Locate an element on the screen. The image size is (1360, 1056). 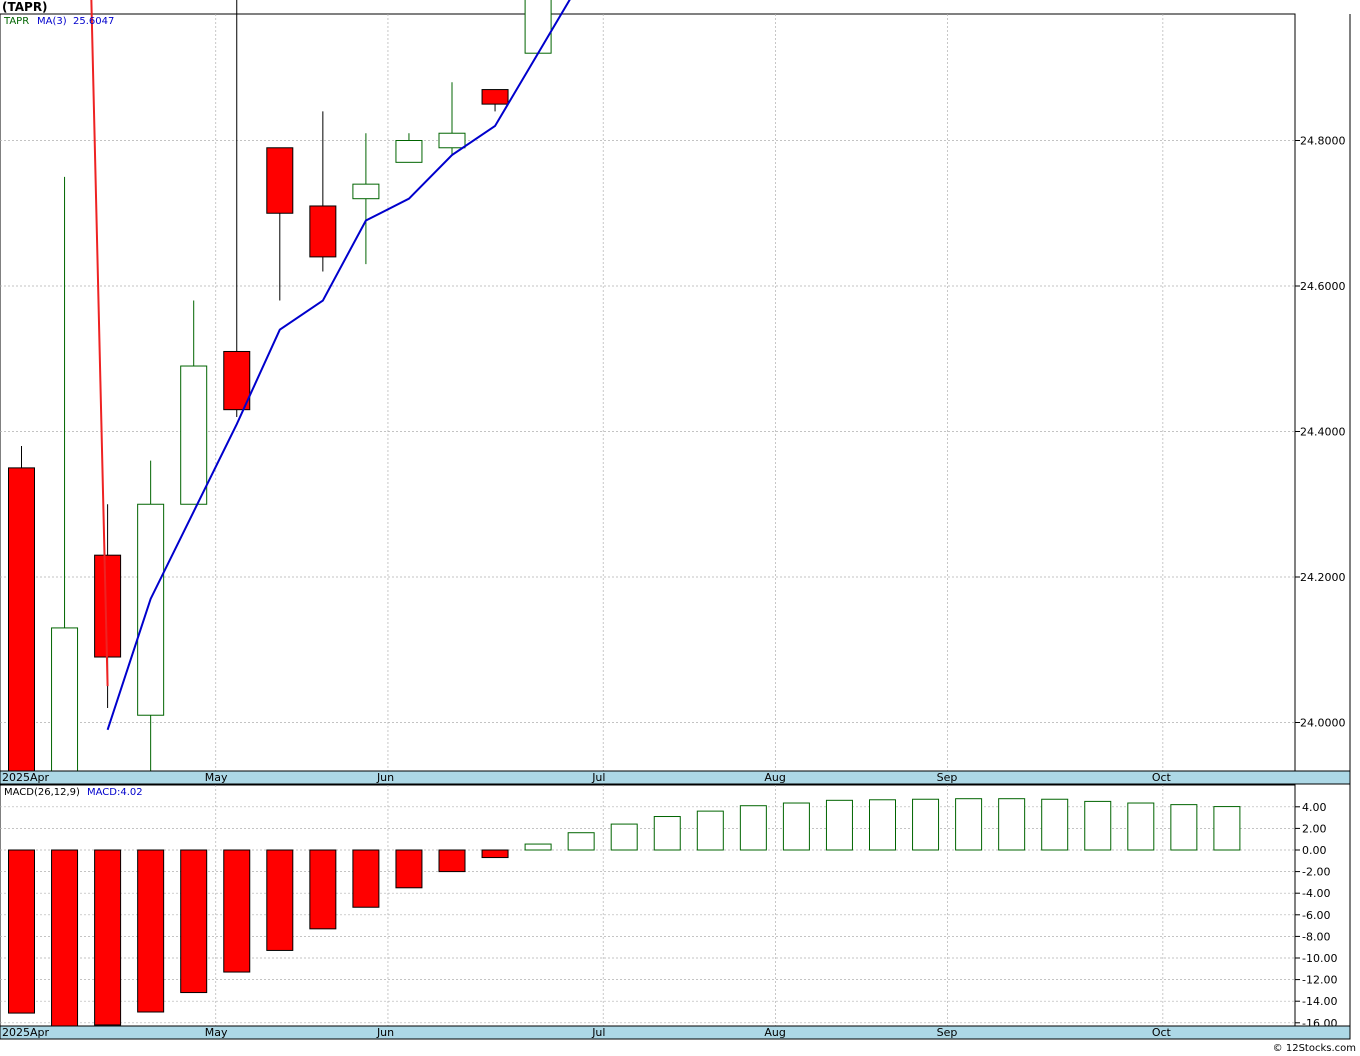
macd-tick-label: -6.00 is located at coordinates (1316, 915).